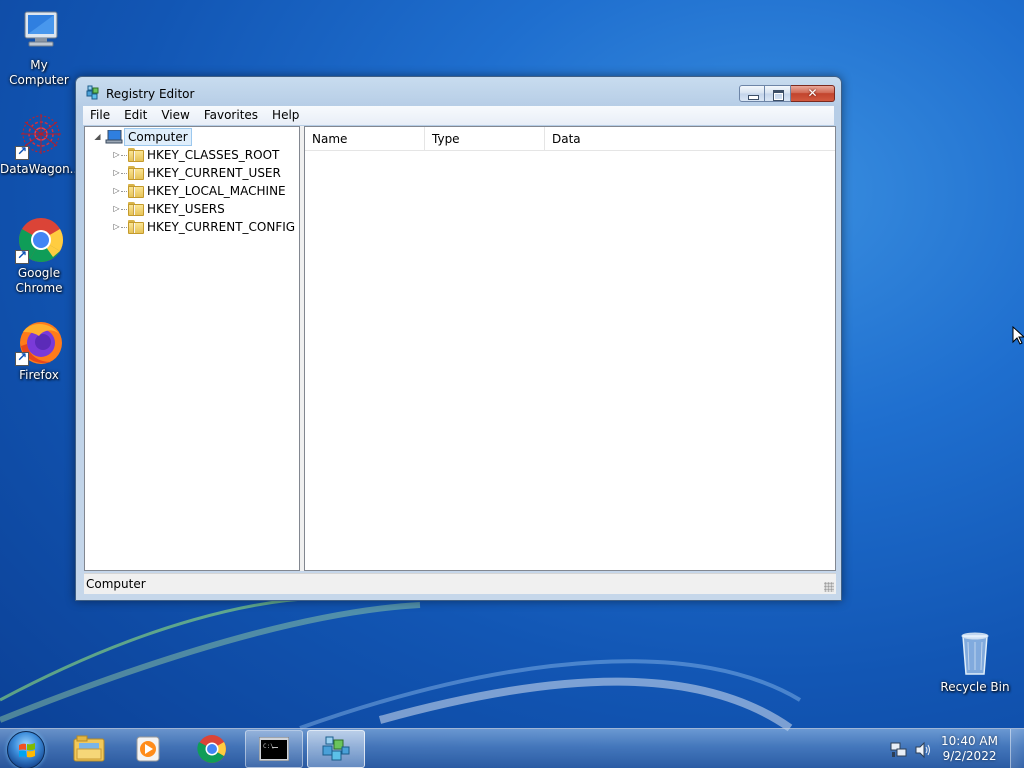  Describe the element at coordinates (116, 584) in the screenshot. I see `status-path: Computer` at that location.